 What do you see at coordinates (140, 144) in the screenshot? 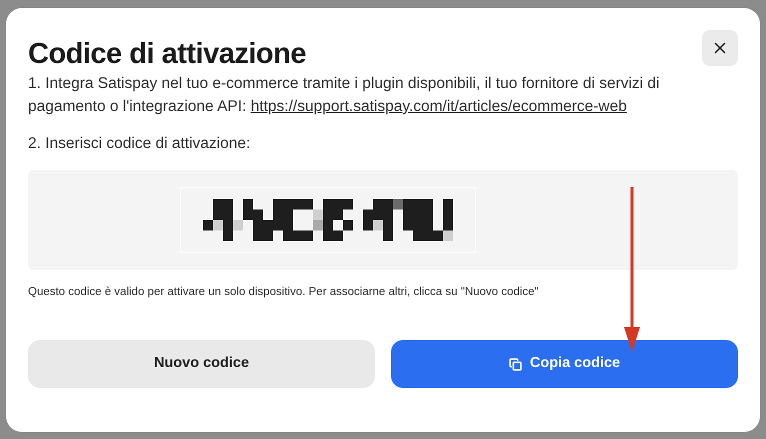
I see `instruction-text: 2. Inserisci codice di attivazione:` at bounding box center [140, 144].